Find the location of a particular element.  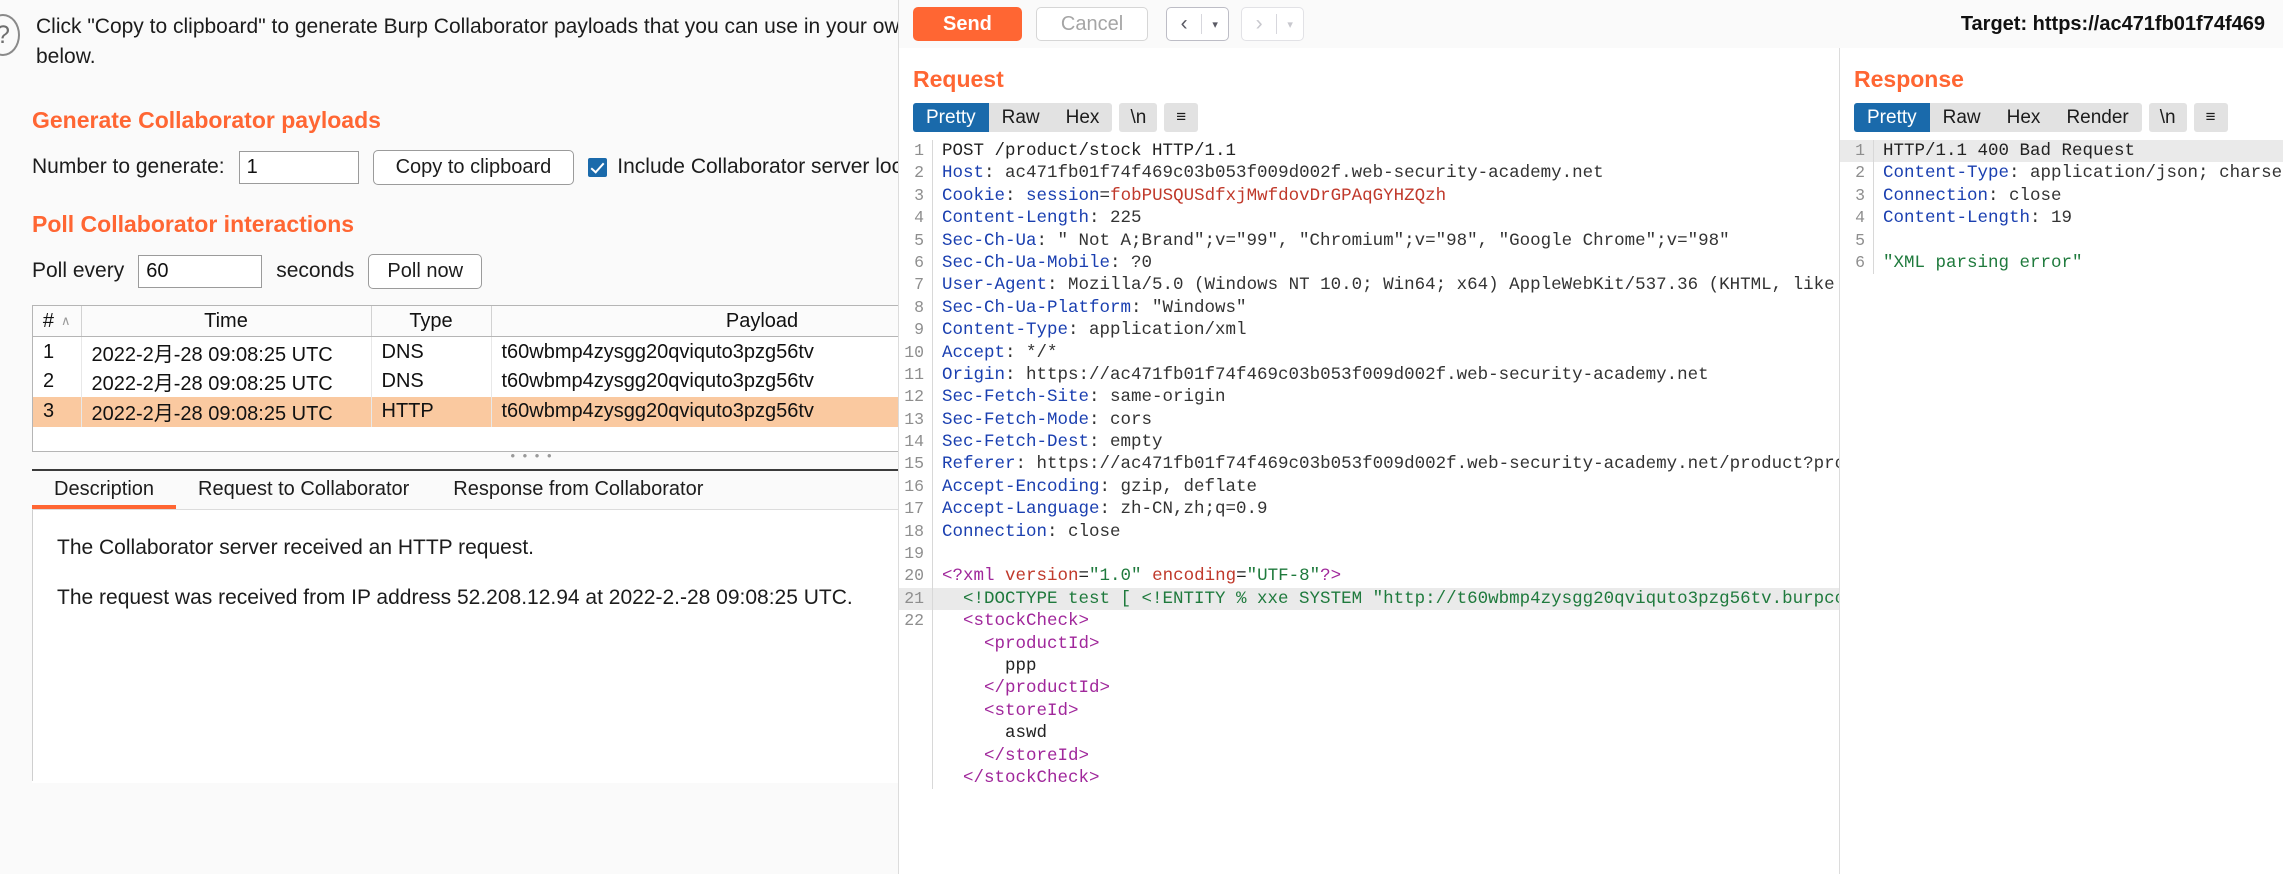

response-view-toolbar: Pretty Raw Hex Render \n ≡ is located at coordinates (2061, 116).